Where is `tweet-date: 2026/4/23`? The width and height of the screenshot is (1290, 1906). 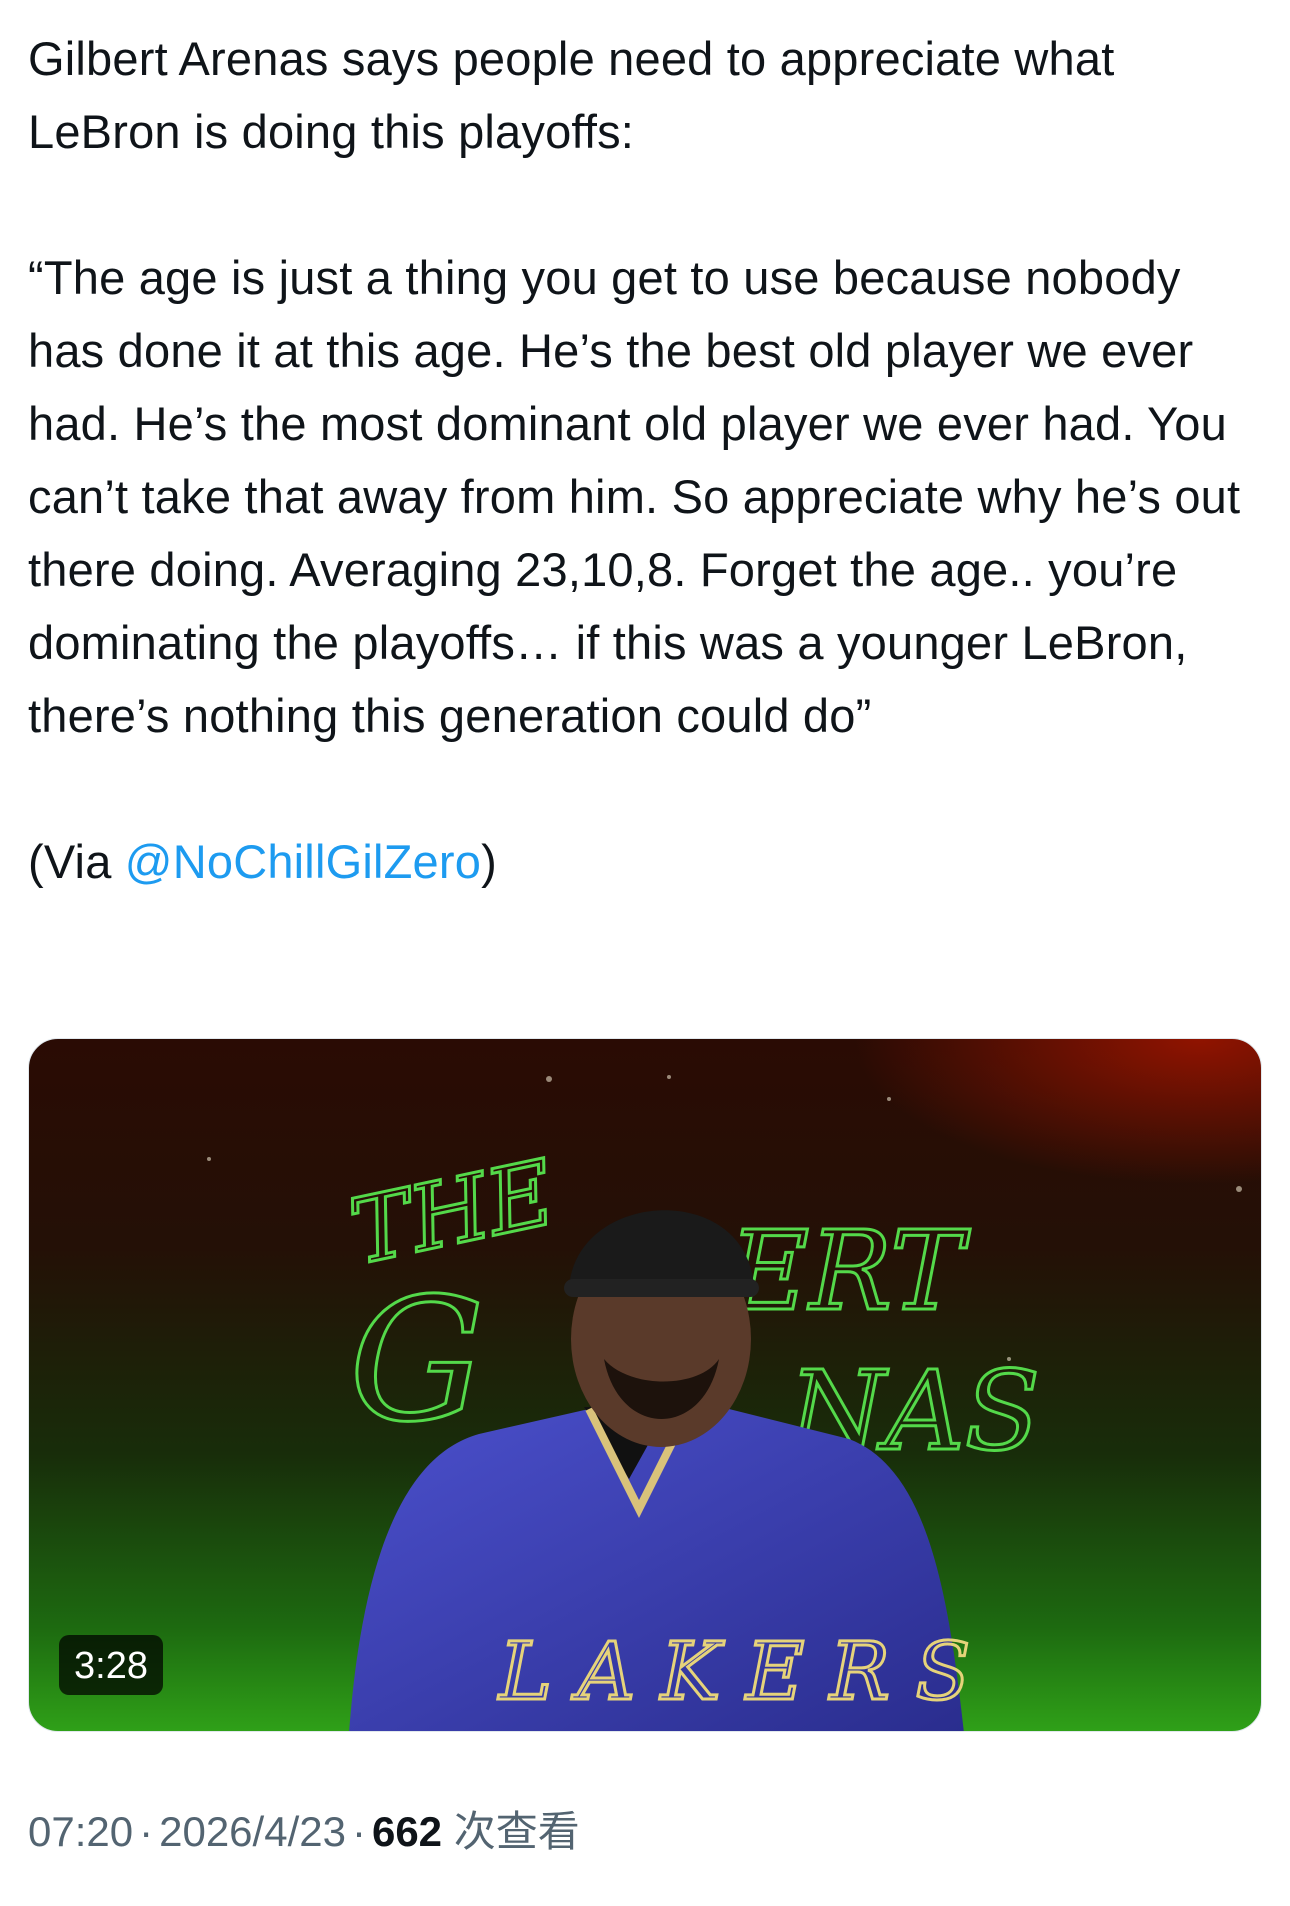 tweet-date: 2026/4/23 is located at coordinates (252, 1831).